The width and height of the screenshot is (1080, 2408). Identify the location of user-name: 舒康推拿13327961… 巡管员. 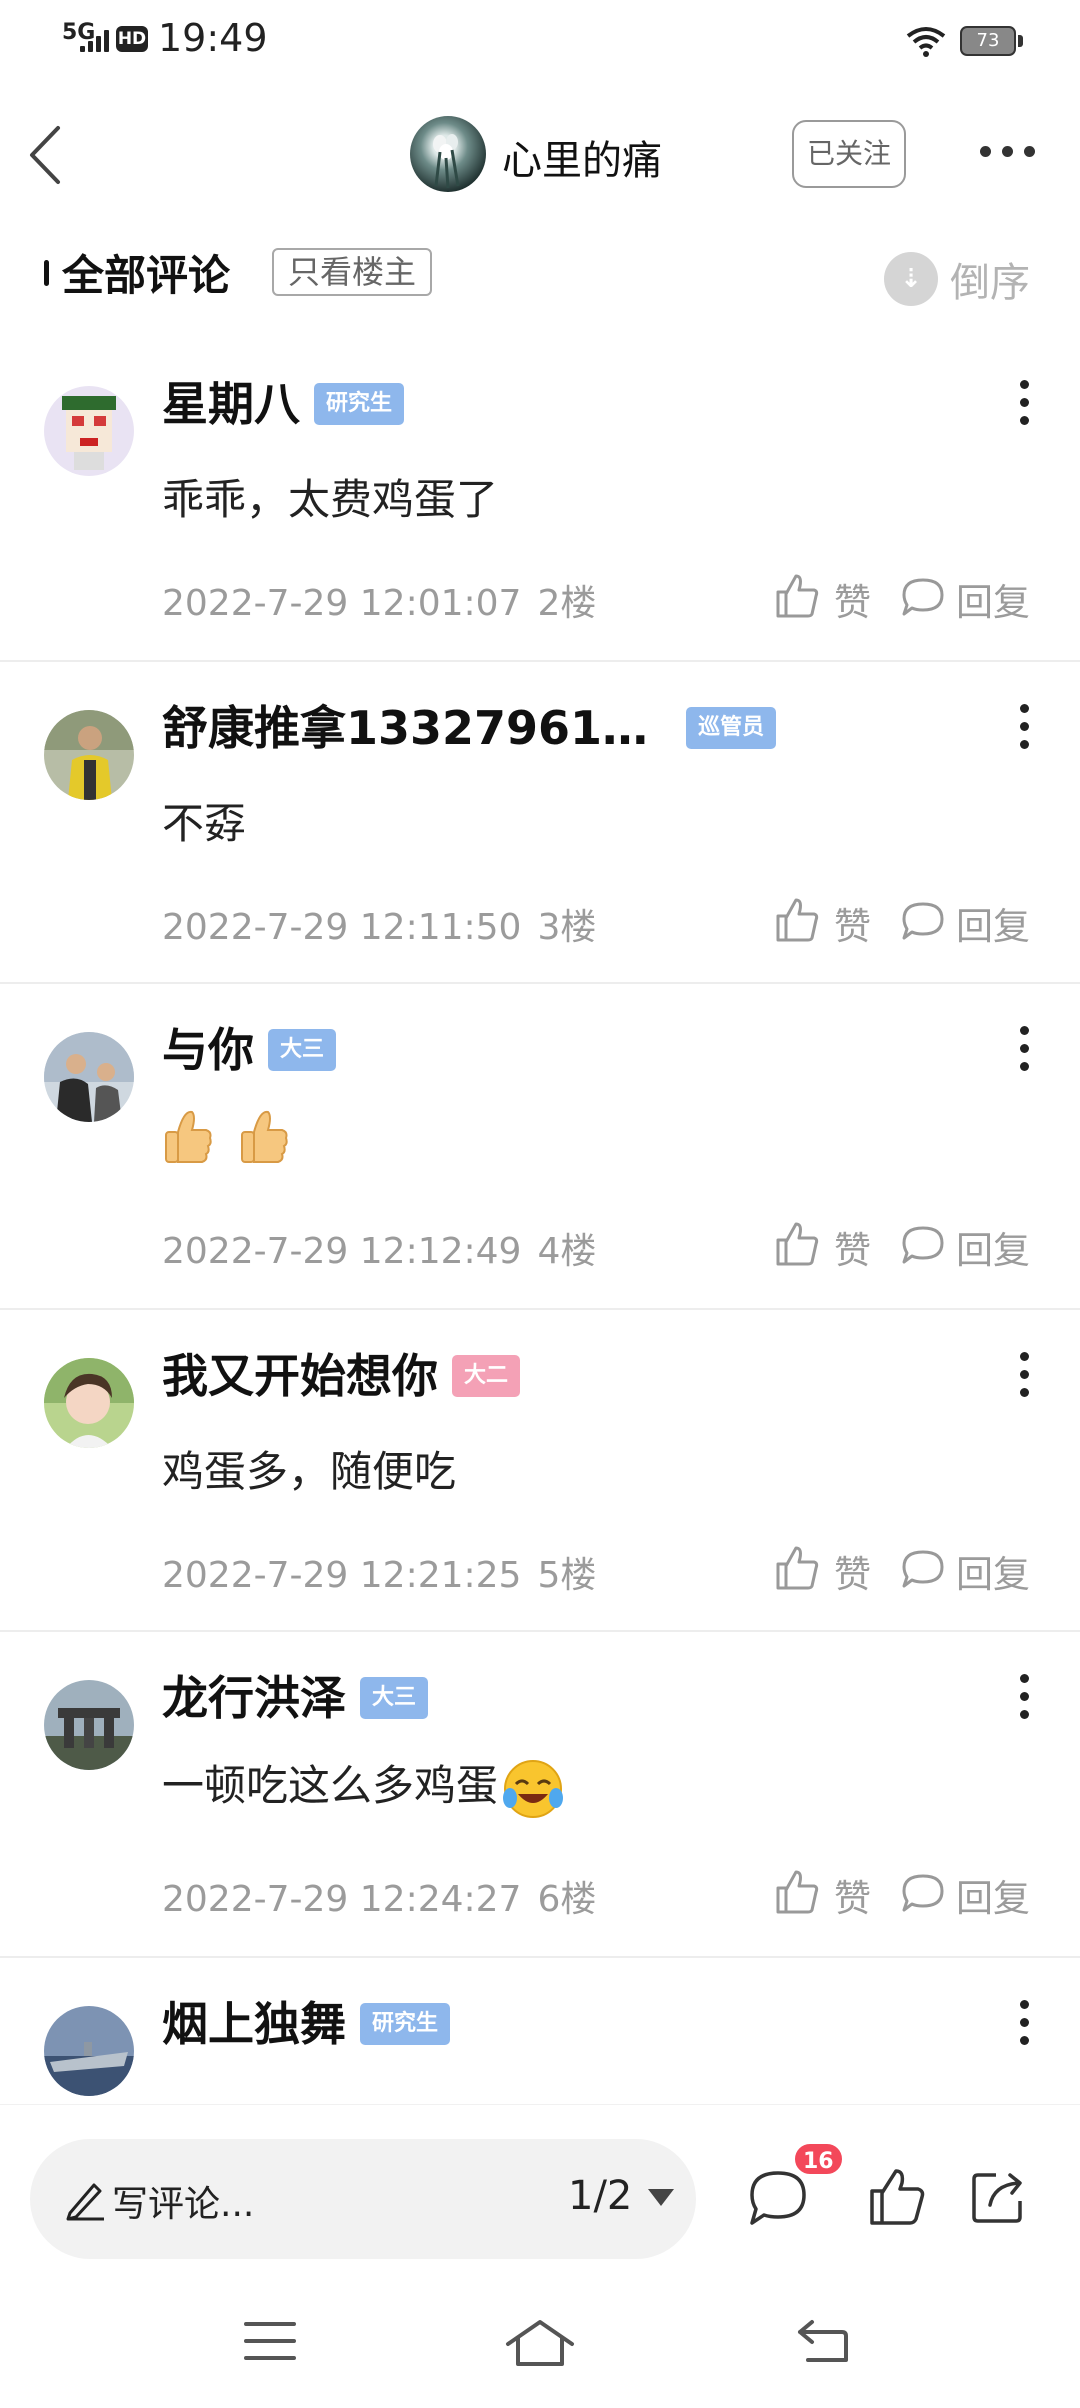
(469, 725).